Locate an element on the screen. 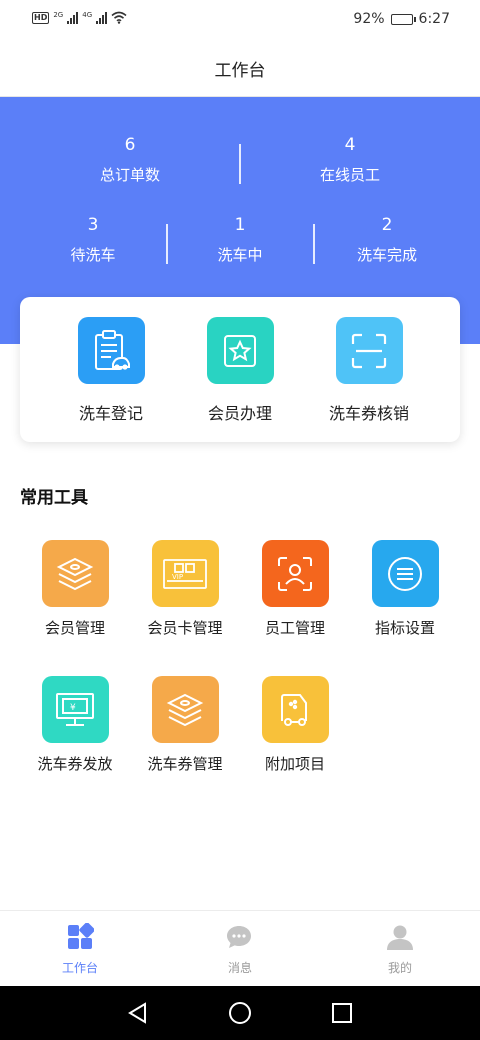 This screenshot has width=480, height=1040. stat-waiting: 3 待洗车 is located at coordinates (93, 240).